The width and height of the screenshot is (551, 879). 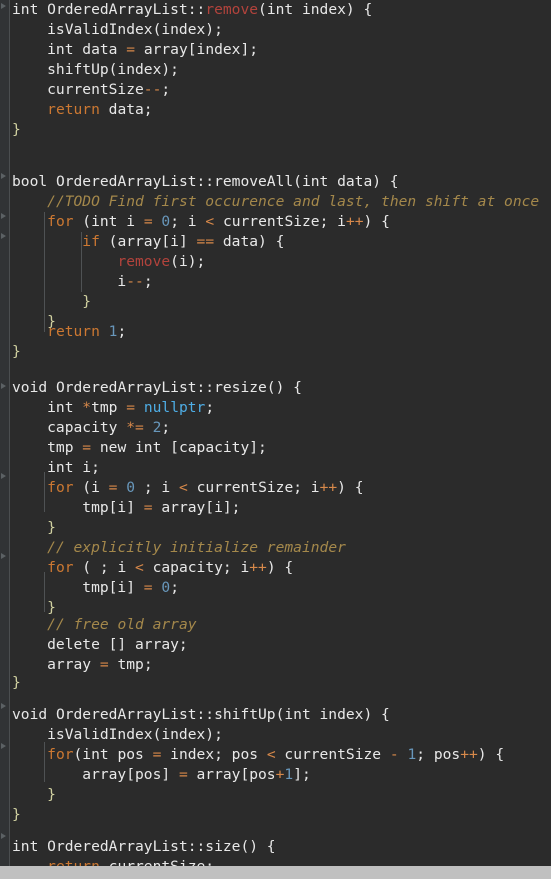 I want to click on code-token: ( ; i, so click(x=104, y=567).